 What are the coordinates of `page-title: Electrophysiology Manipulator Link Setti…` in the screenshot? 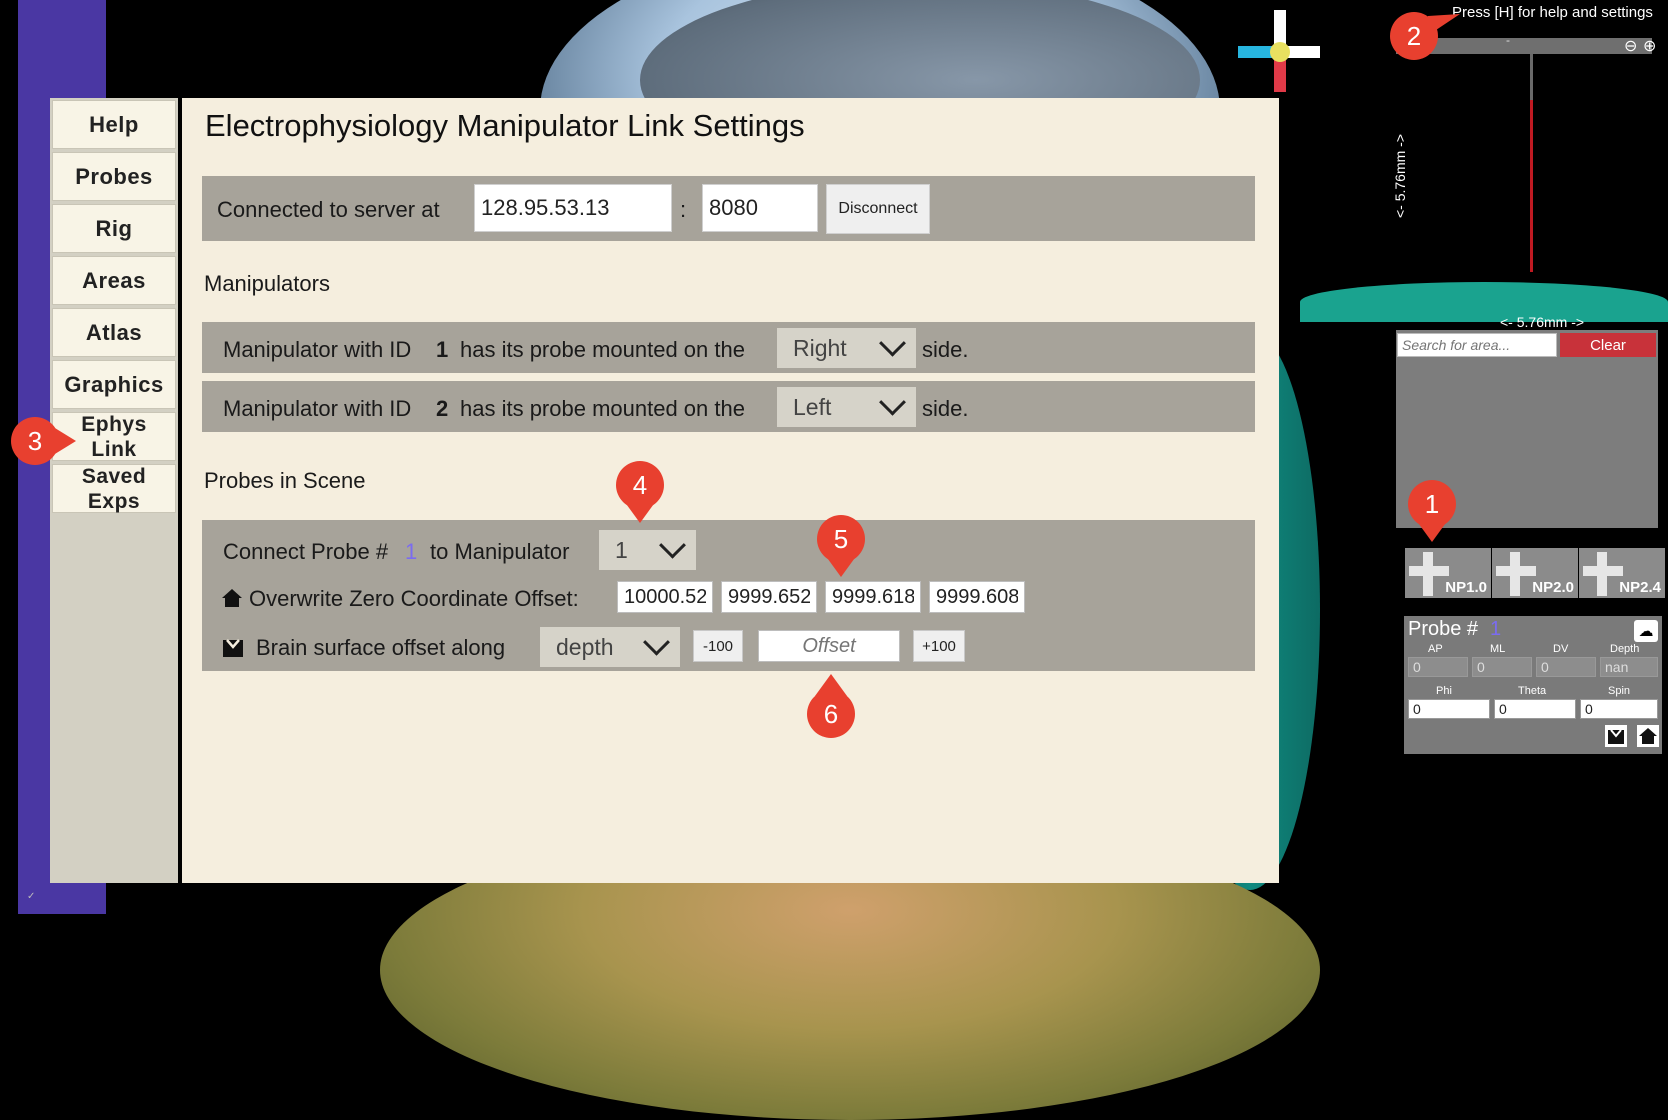 It's located at (505, 125).